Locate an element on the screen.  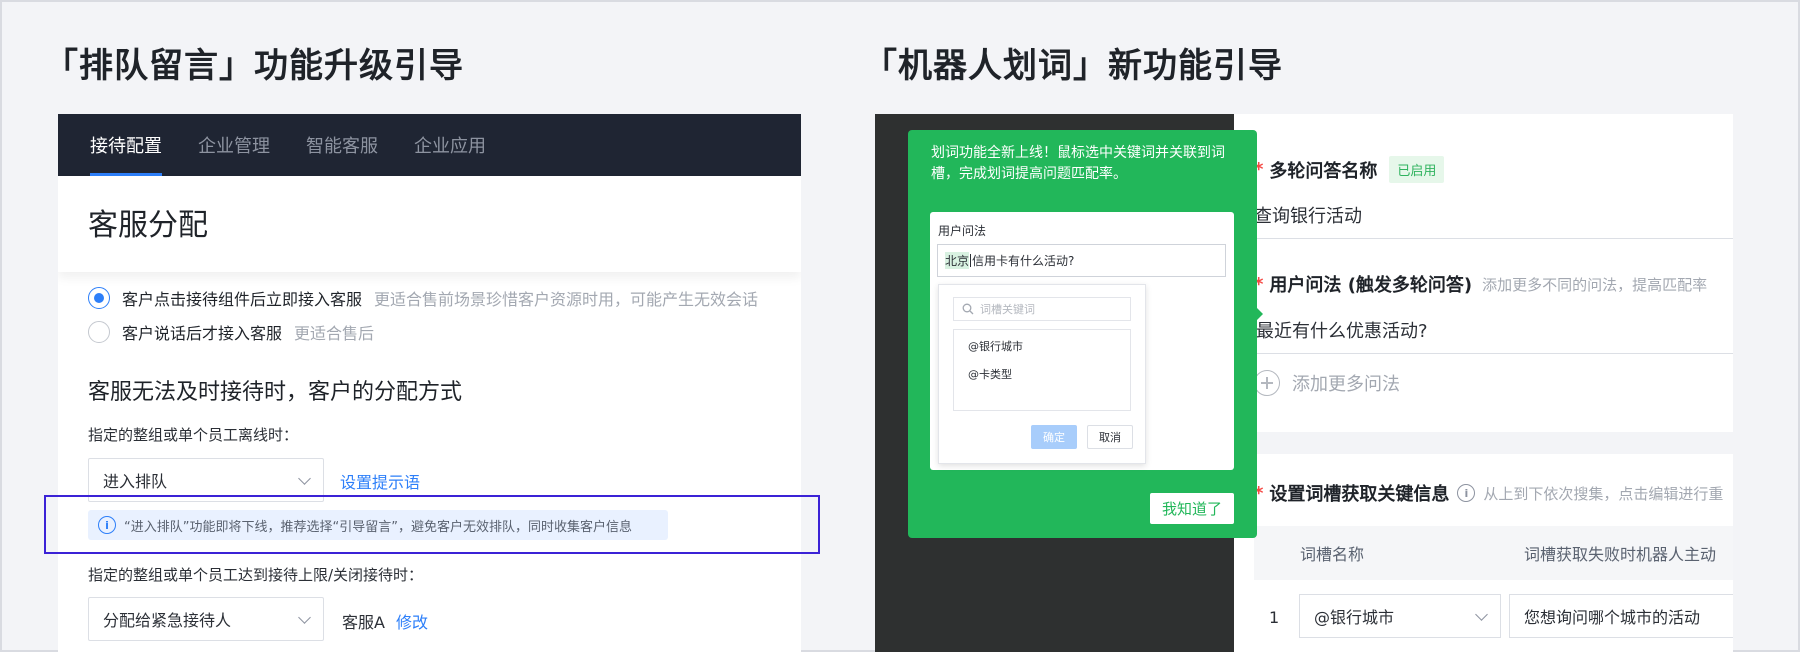
header-fail-prompt: 词槽获取失败时机器人主动 is located at coordinates (1620, 554).